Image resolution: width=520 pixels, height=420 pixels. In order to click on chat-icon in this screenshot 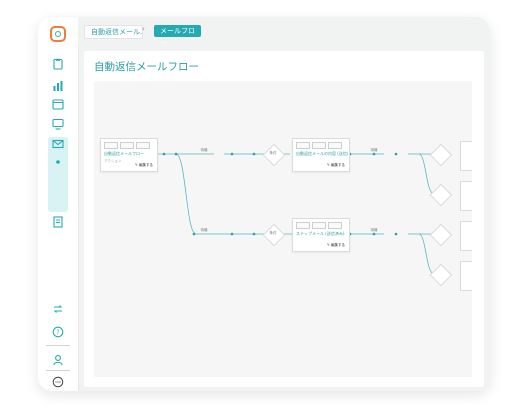, I will do `click(58, 382)`.